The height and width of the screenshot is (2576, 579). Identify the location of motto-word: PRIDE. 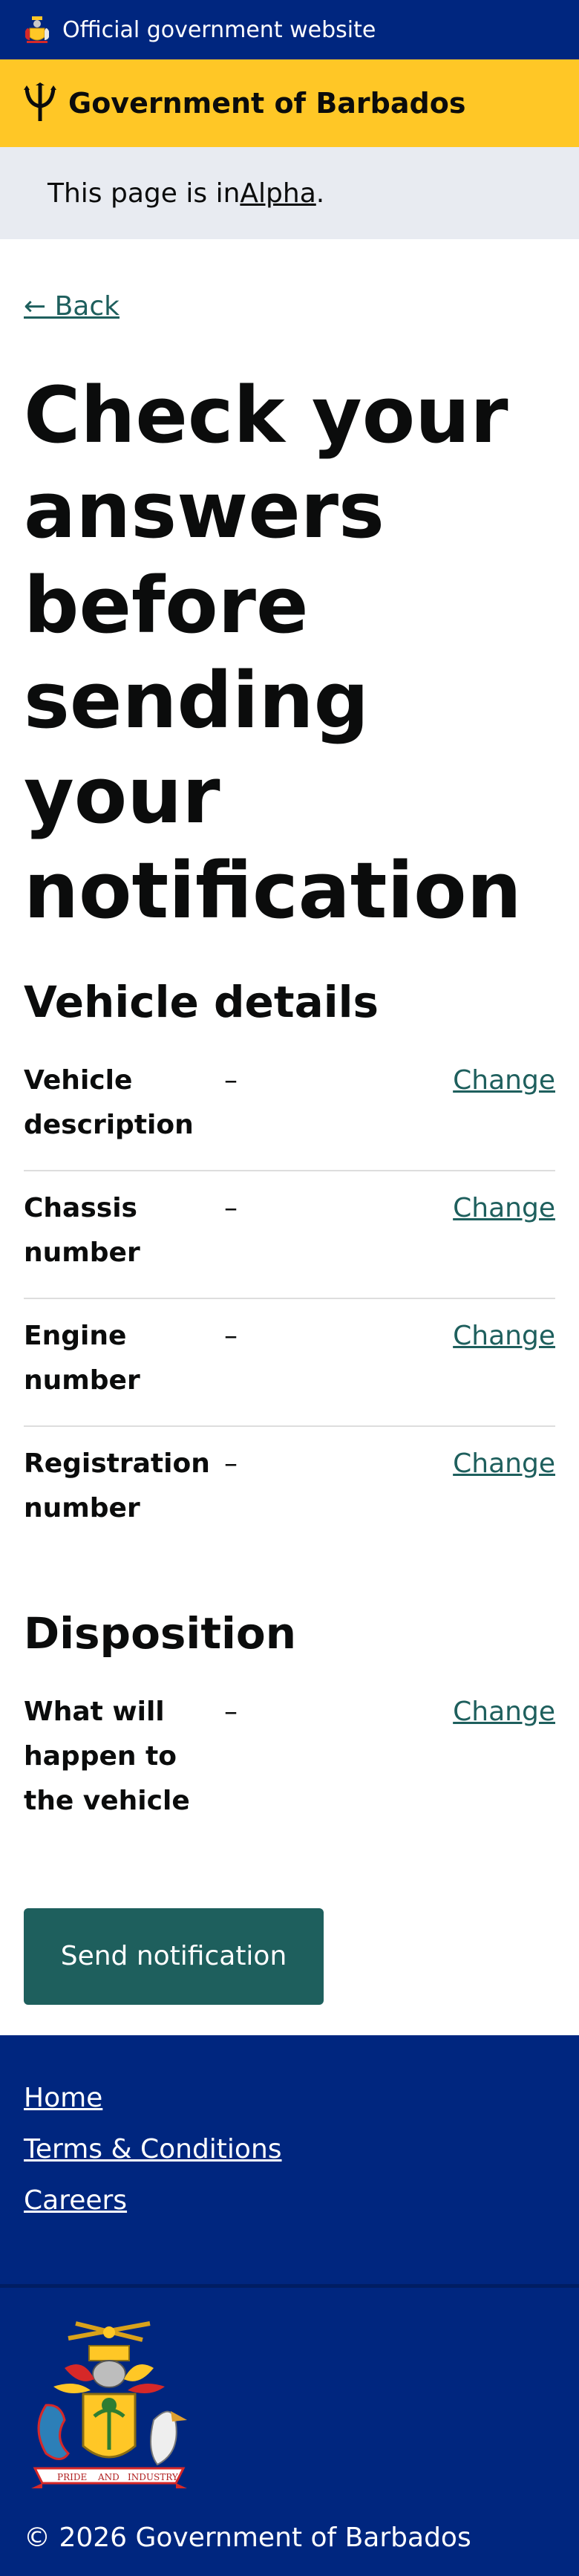
(72, 2477).